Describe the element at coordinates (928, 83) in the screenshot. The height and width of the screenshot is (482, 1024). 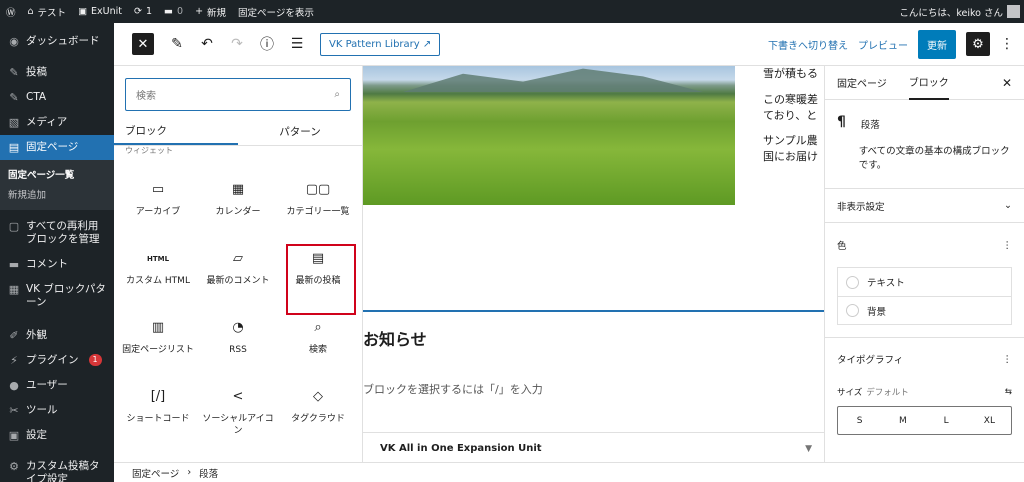
I see `tab-block: ブロック` at that location.